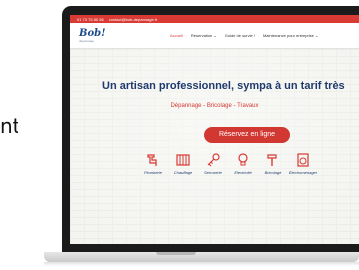  What do you see at coordinates (214, 106) in the screenshot?
I see `hero-tagline: Dépannage - Bricolage - Travaux` at bounding box center [214, 106].